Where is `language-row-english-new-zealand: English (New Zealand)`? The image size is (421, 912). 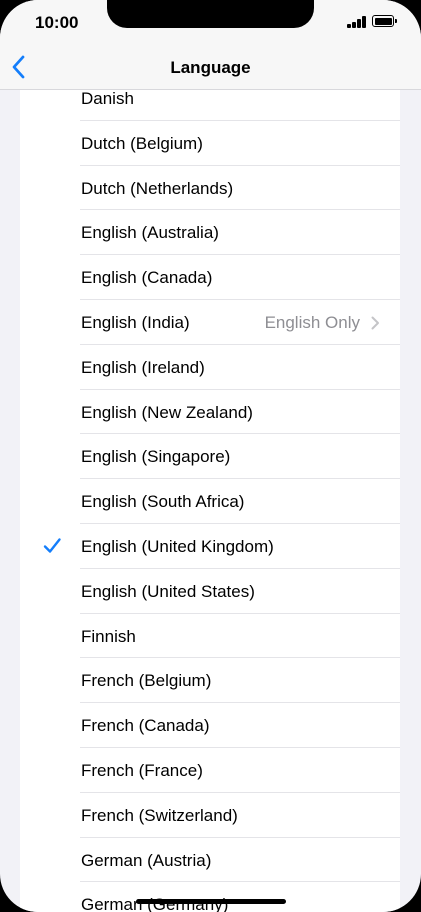 language-row-english-new-zealand: English (New Zealand) is located at coordinates (210, 412).